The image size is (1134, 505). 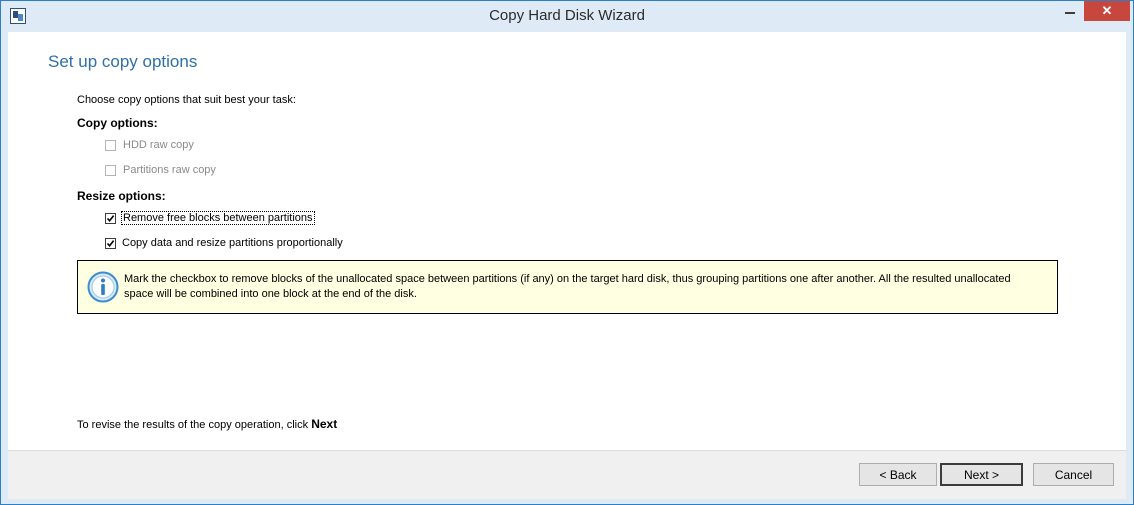 What do you see at coordinates (1070, 11) in the screenshot?
I see `minimize-button` at bounding box center [1070, 11].